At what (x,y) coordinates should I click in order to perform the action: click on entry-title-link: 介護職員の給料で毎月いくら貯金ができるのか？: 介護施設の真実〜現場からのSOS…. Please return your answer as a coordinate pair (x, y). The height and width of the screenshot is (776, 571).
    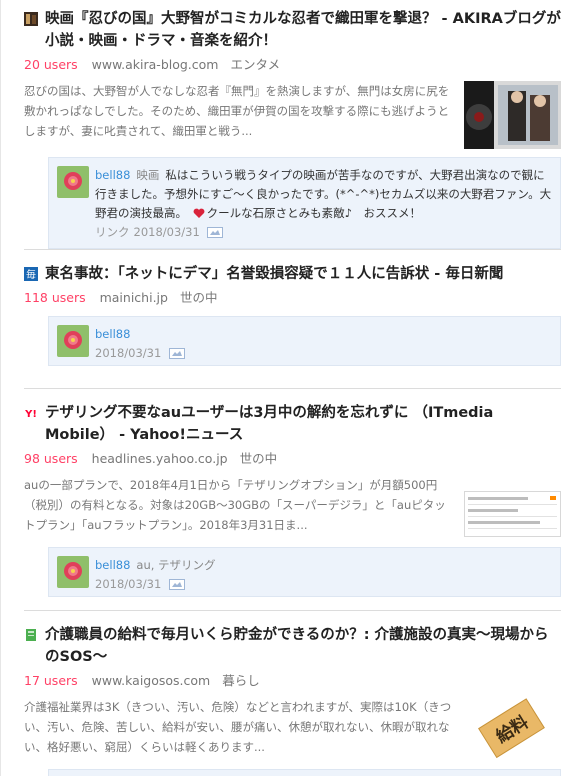
    Looking at the image, I should click on (303, 646).